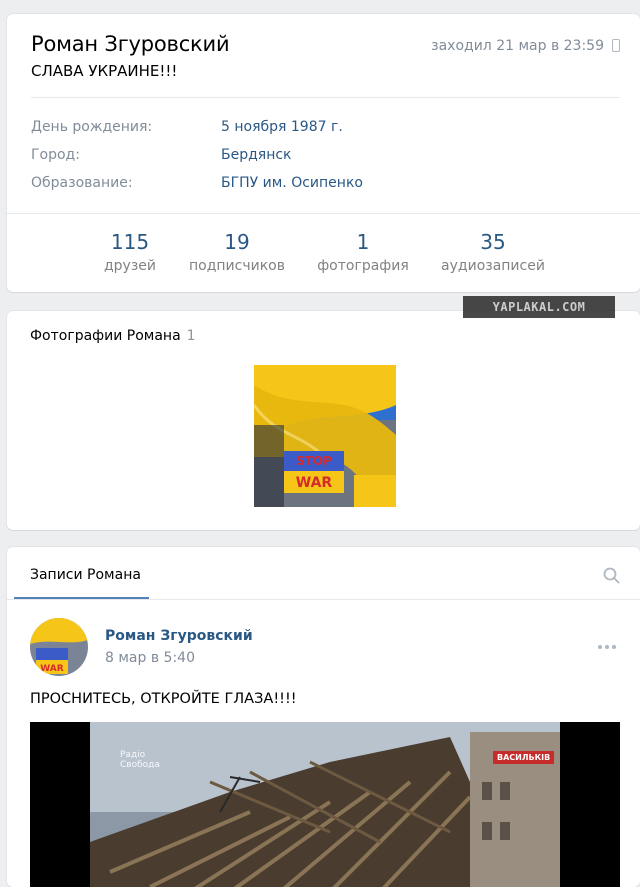 This screenshot has height=887, width=640. What do you see at coordinates (539, 307) in the screenshot?
I see `site-watermark: YAPLAKAL.COM` at bounding box center [539, 307].